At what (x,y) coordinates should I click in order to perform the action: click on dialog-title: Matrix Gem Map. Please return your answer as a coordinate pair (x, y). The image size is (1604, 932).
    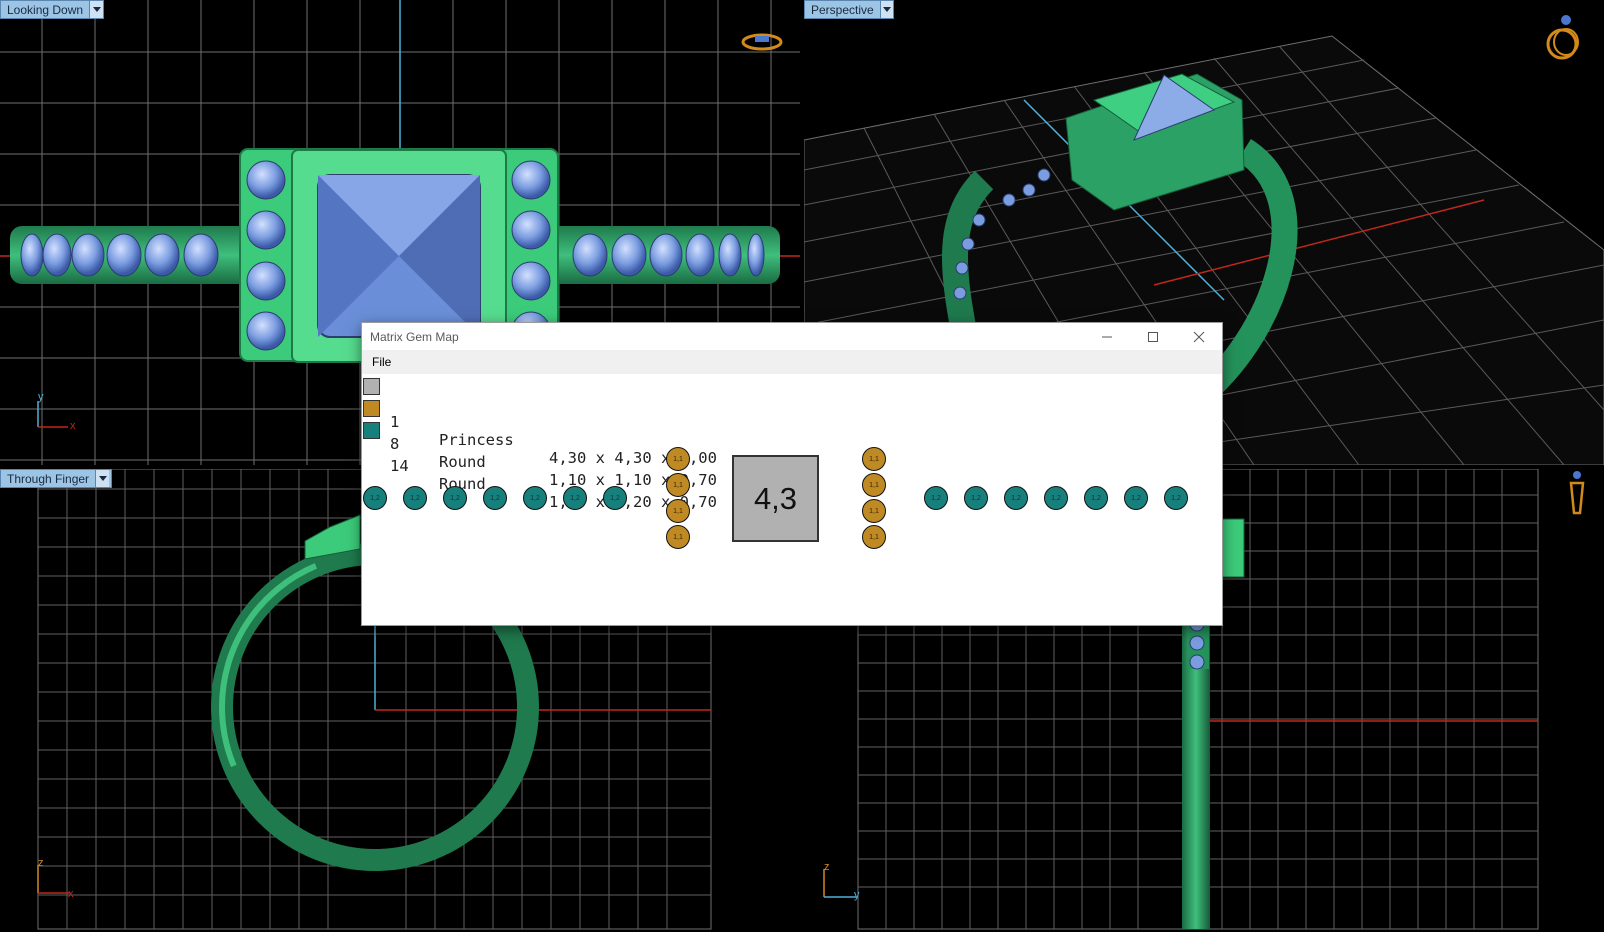
    Looking at the image, I should click on (414, 336).